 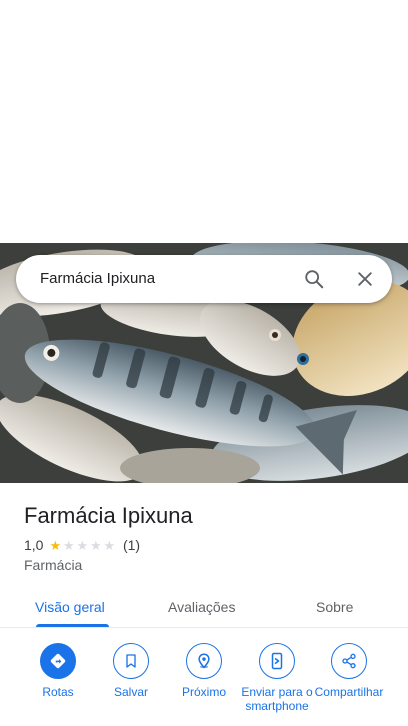 I want to click on share-button: Compartilhar, so click(x=349, y=671).